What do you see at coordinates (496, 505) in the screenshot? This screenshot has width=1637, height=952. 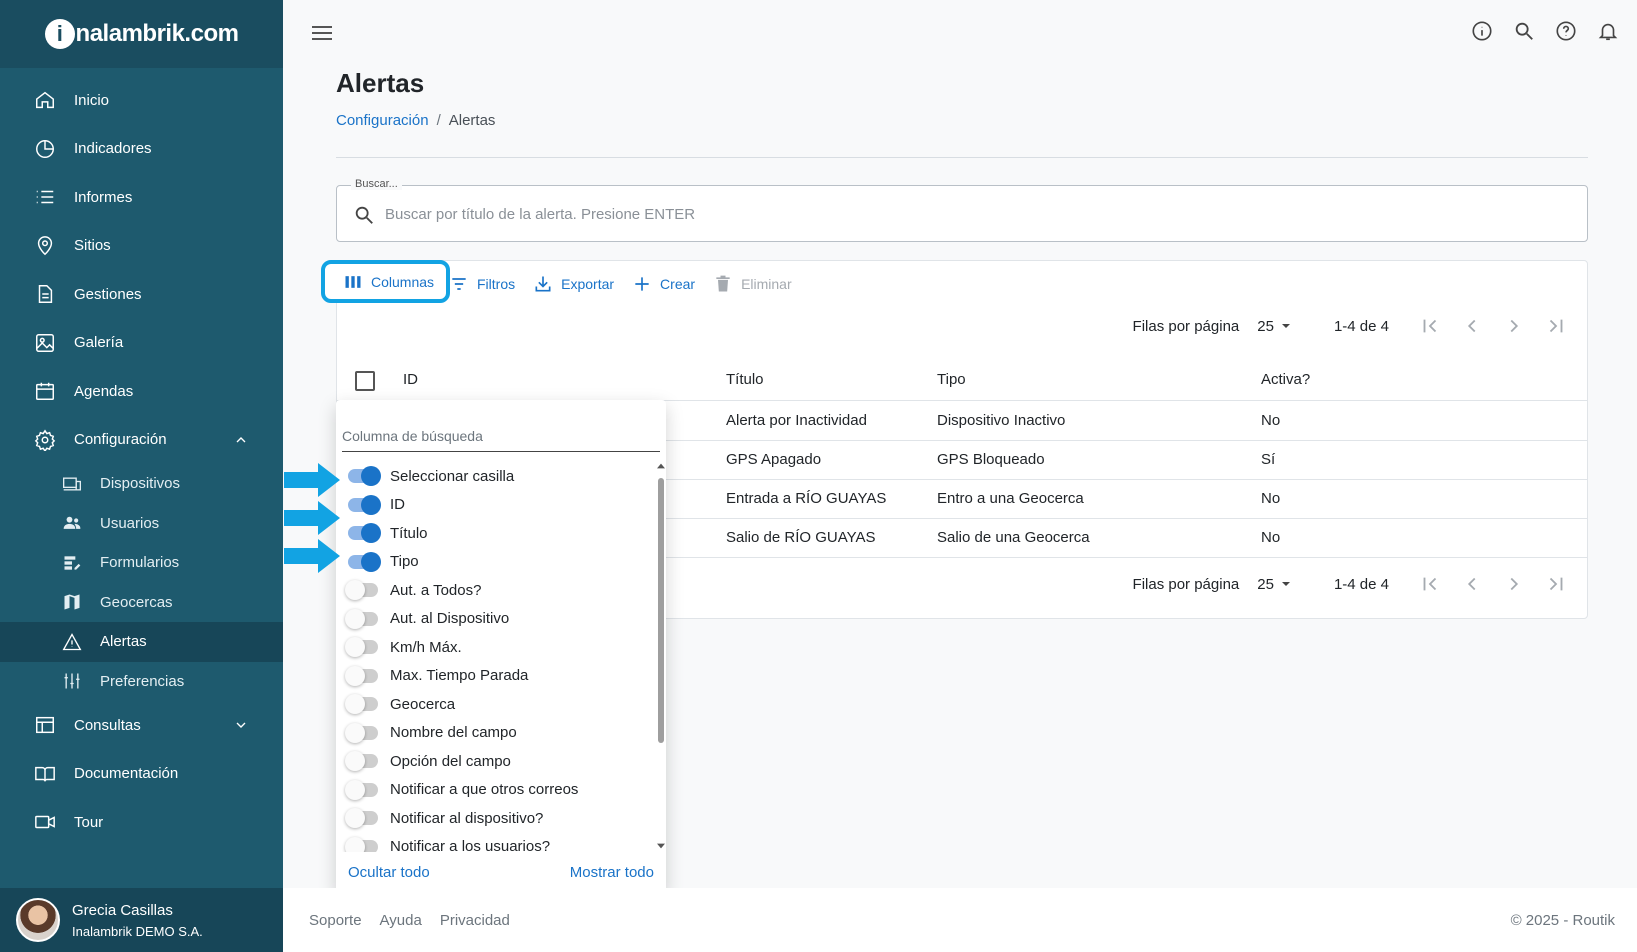 I see `column-toggle-row: ID` at bounding box center [496, 505].